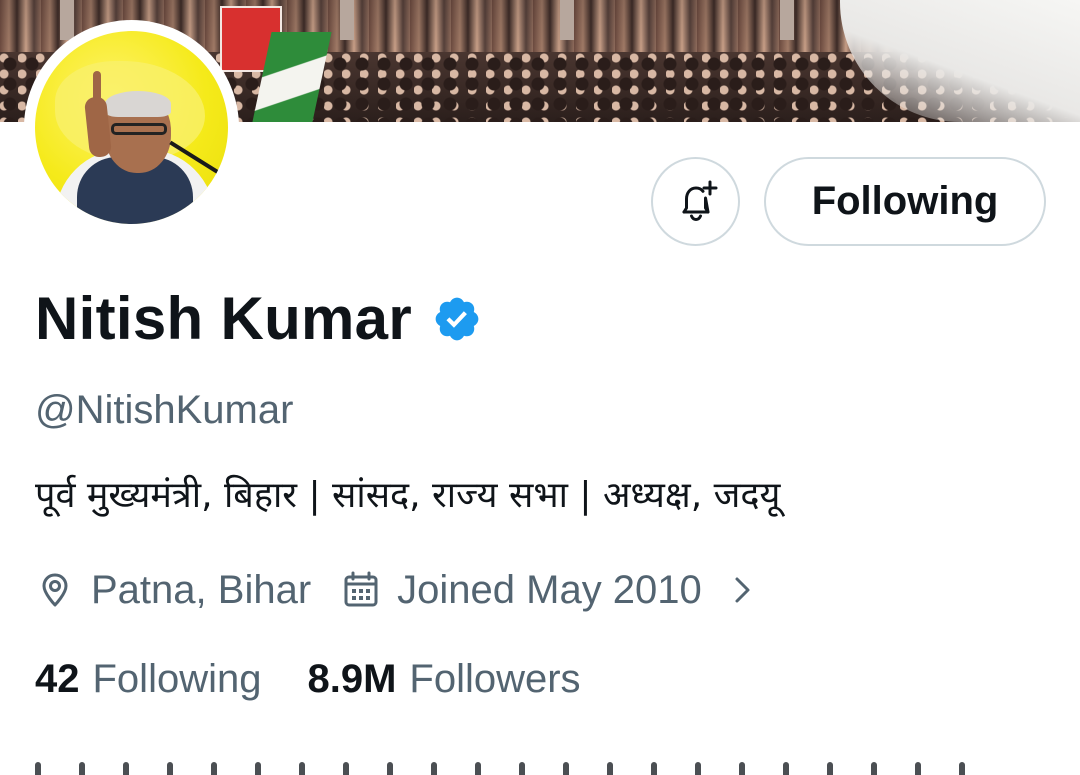 Image resolution: width=1080 pixels, height=775 pixels. I want to click on following-stat: 42 Following, so click(148, 679).